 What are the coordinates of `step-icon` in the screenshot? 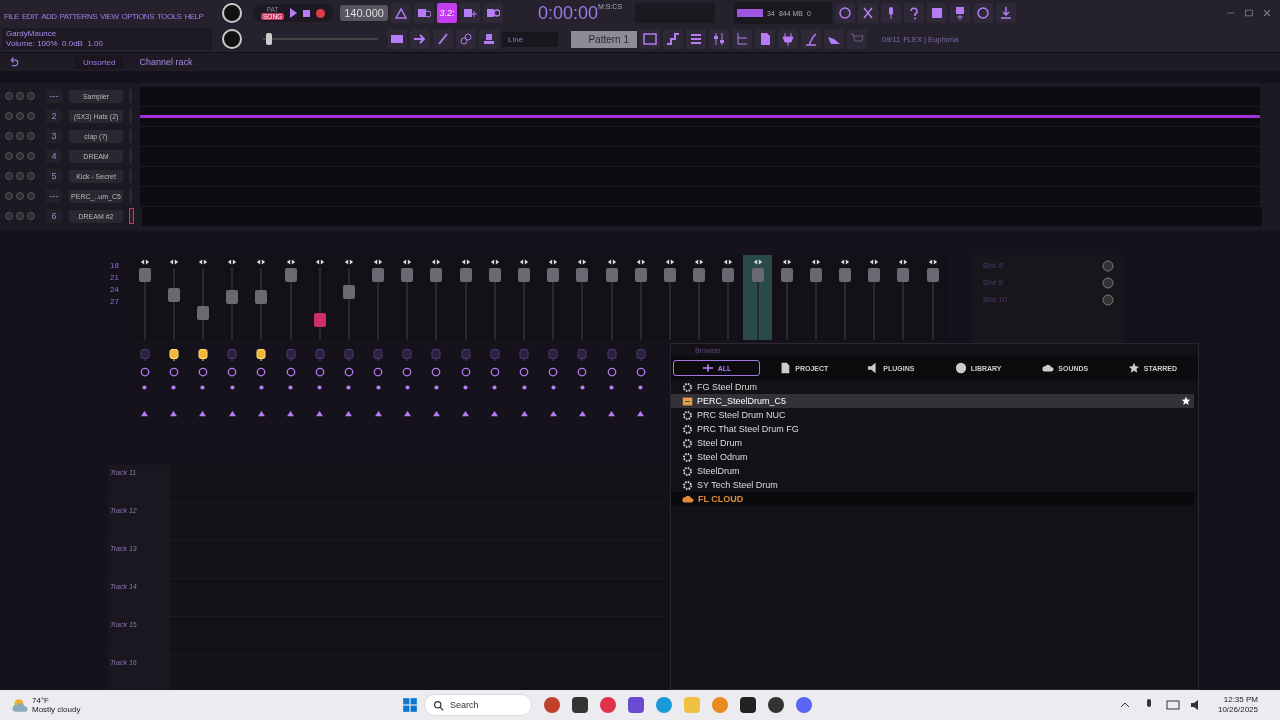 It's located at (673, 39).